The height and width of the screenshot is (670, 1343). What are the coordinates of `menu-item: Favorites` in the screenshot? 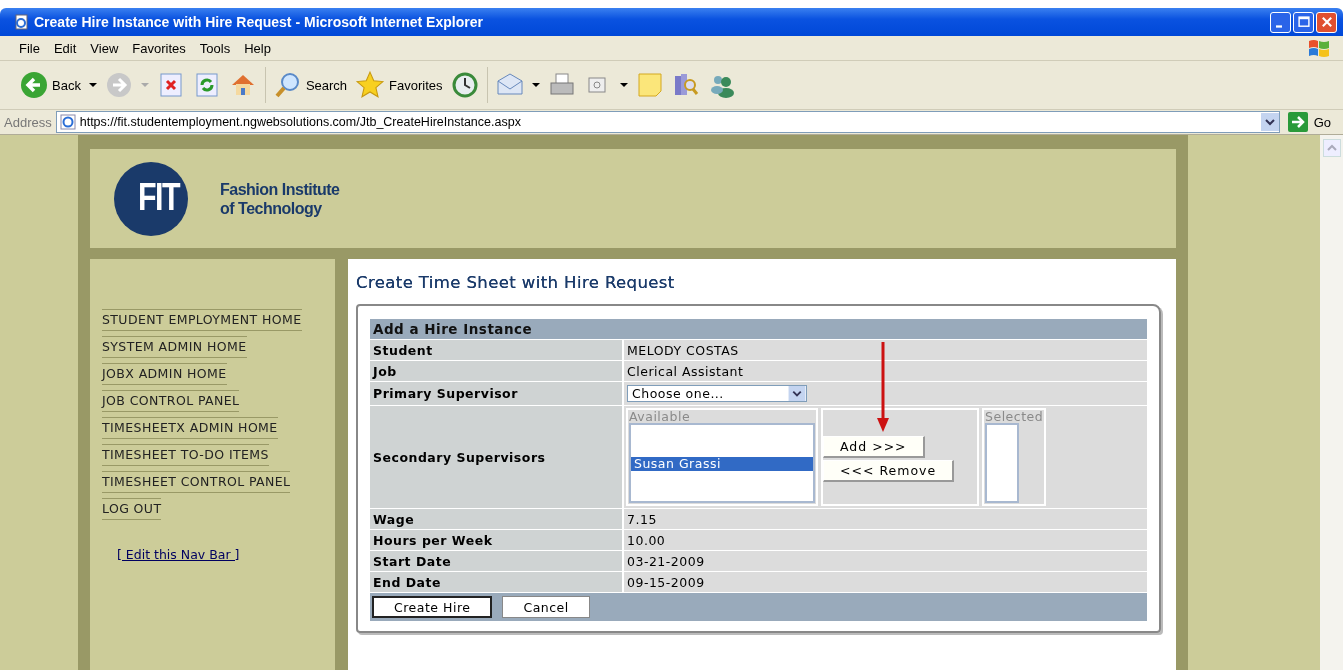 It's located at (159, 48).